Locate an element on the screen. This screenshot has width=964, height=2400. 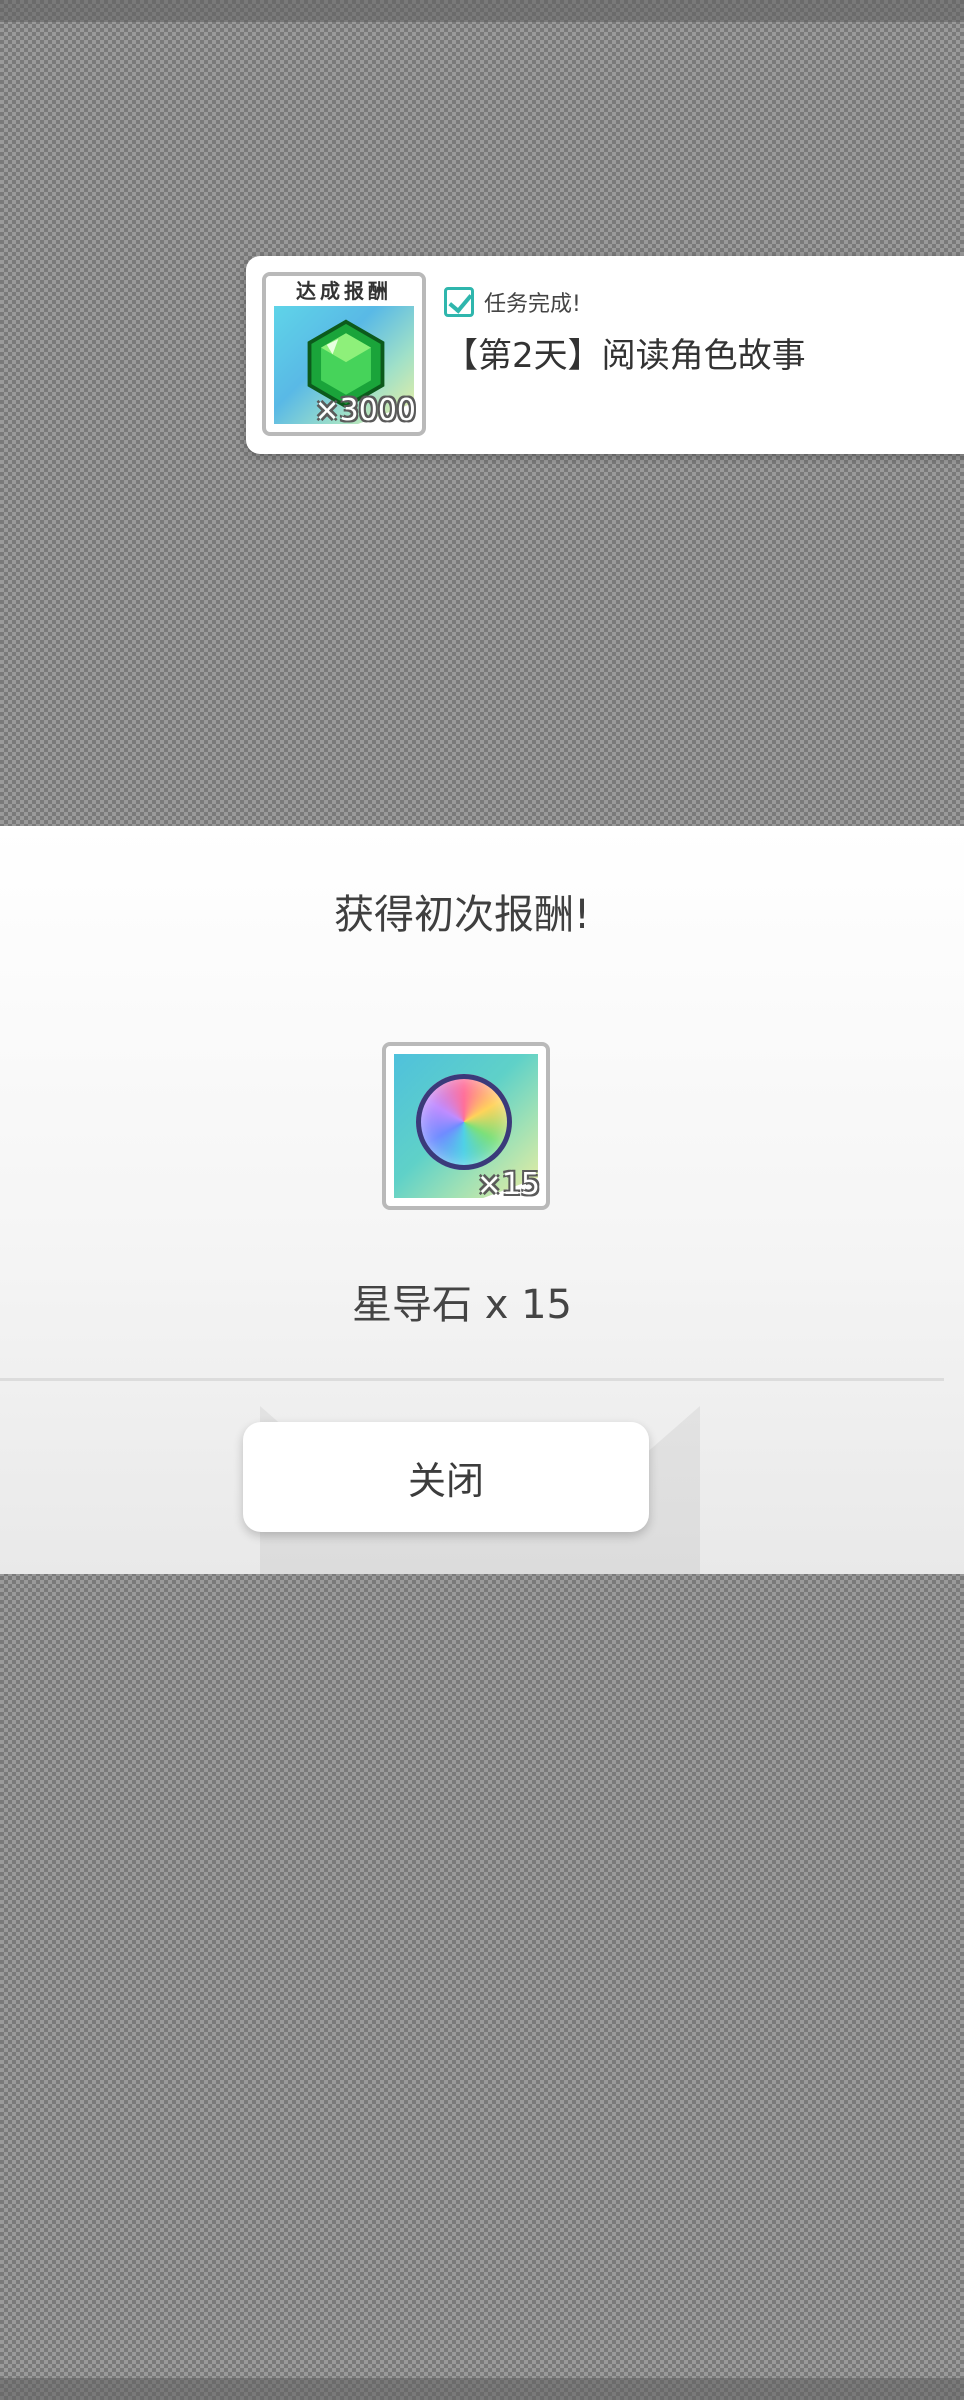
mission-status: 任务完成! is located at coordinates (512, 302).